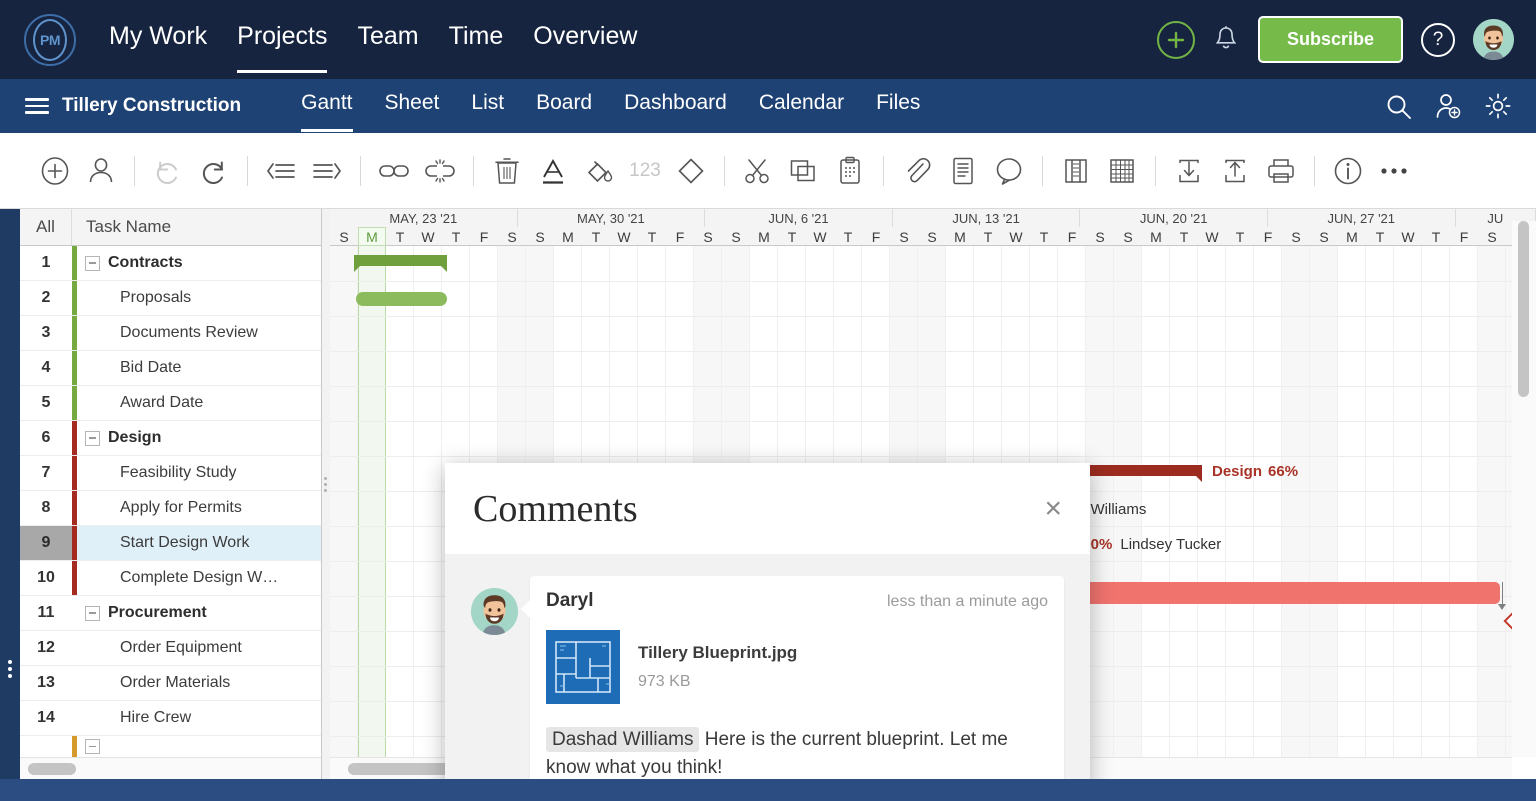  I want to click on attachment-thumbnail, so click(583, 667).